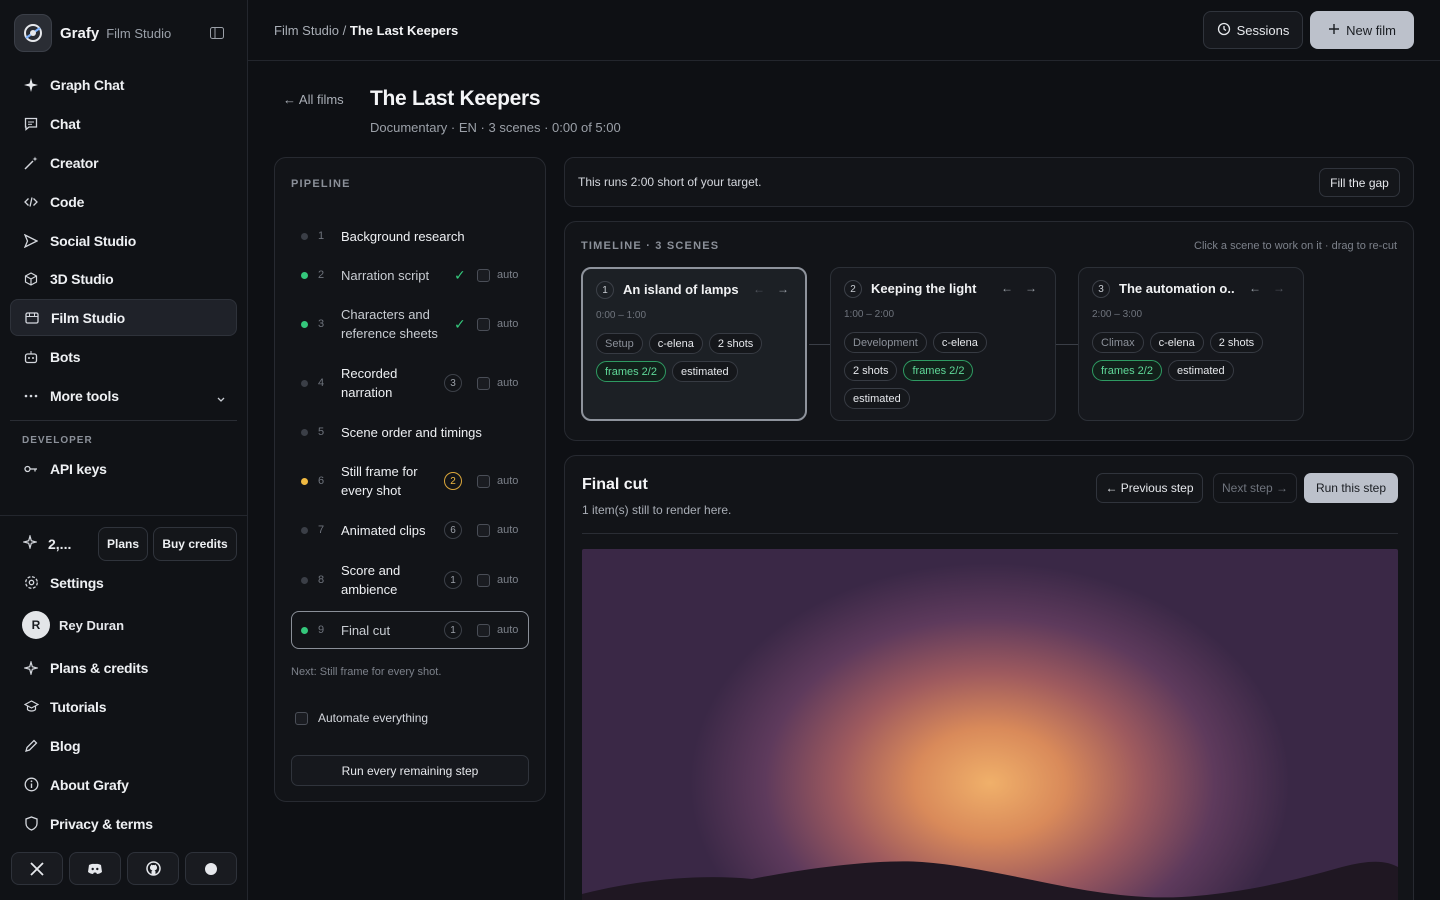  What do you see at coordinates (195, 543) in the screenshot?
I see `buy-credits-button: Buy credits` at bounding box center [195, 543].